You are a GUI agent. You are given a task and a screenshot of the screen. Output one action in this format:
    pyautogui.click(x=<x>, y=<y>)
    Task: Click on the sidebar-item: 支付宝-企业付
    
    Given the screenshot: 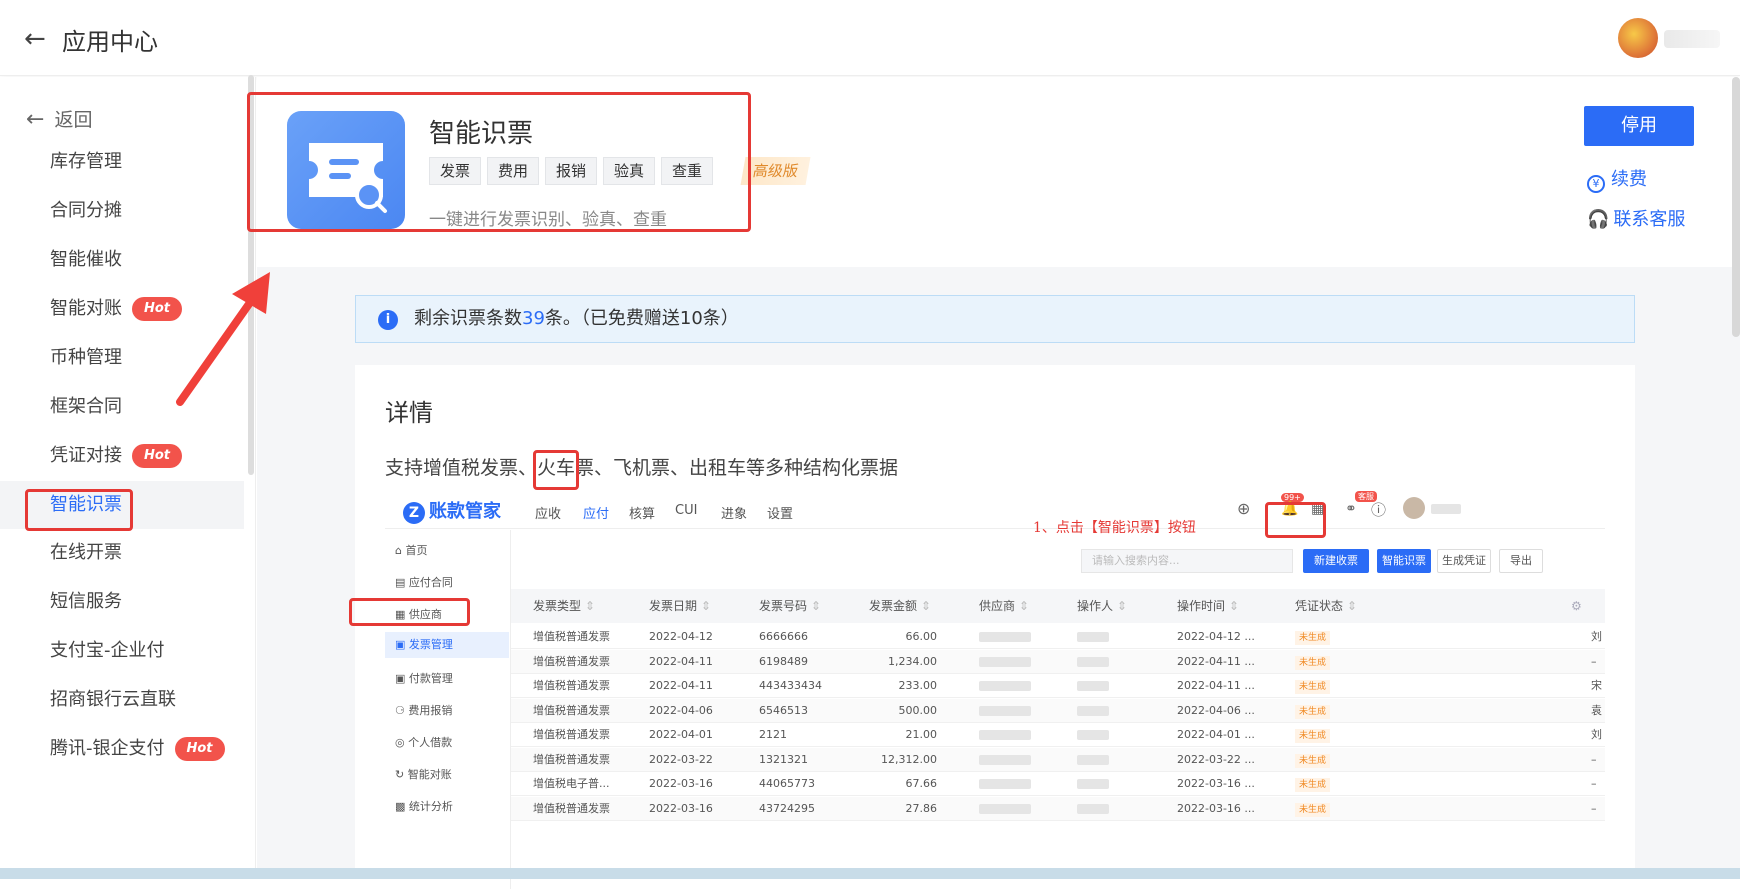 What is the action you would take?
    pyautogui.click(x=122, y=651)
    